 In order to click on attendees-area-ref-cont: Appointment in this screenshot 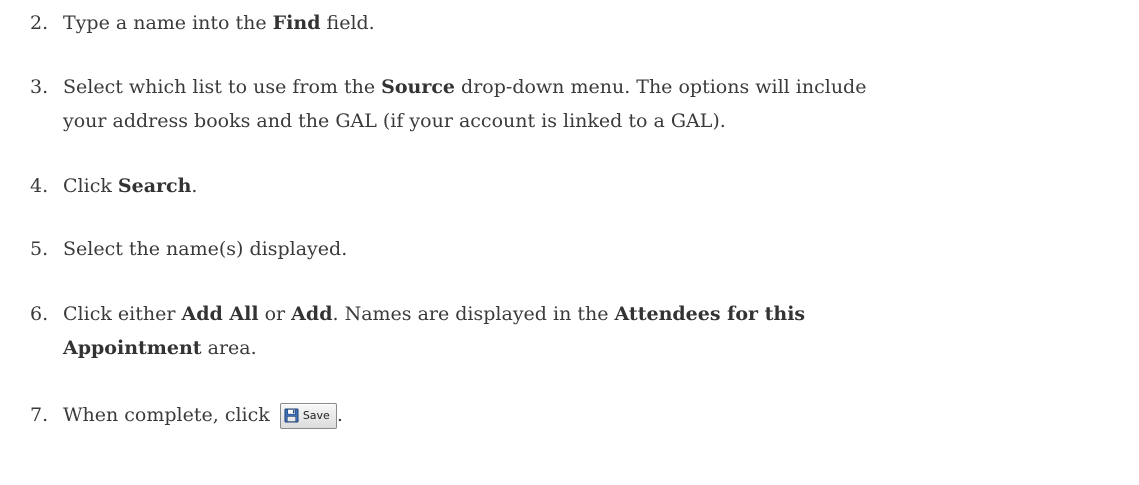, I will do `click(132, 348)`.